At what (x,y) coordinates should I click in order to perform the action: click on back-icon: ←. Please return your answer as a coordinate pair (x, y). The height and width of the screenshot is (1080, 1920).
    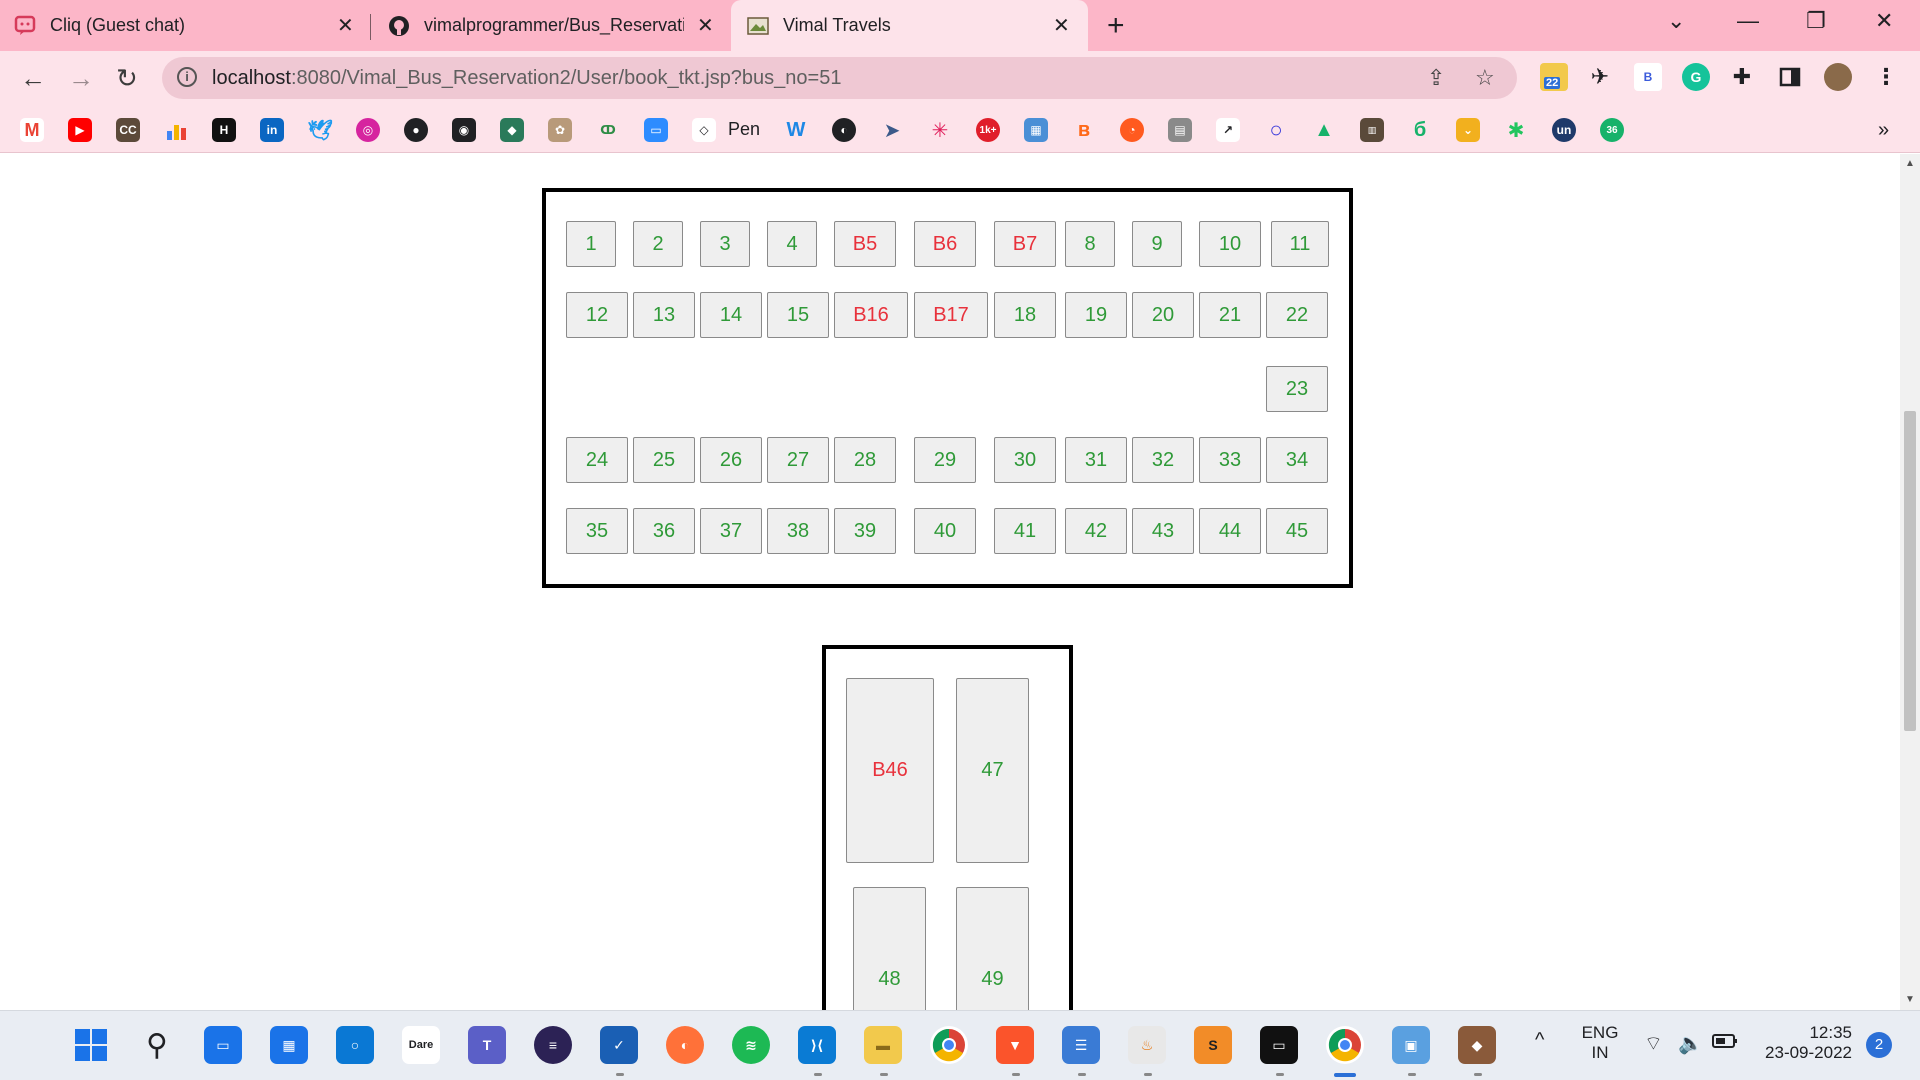
    Looking at the image, I should click on (33, 78).